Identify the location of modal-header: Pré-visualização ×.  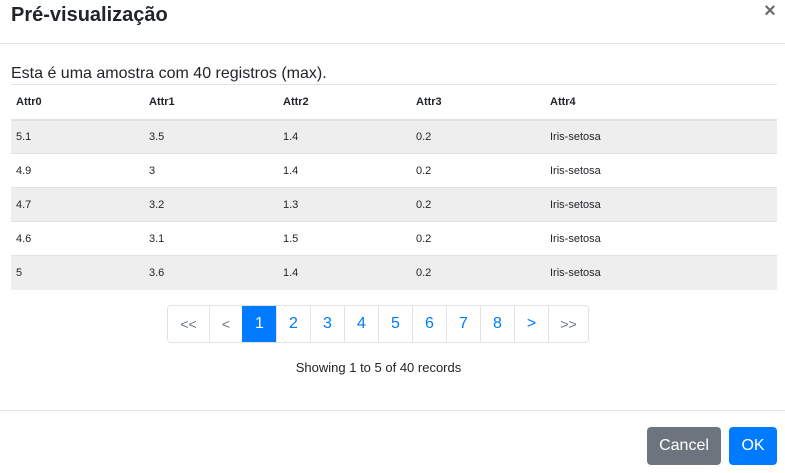
(392, 22).